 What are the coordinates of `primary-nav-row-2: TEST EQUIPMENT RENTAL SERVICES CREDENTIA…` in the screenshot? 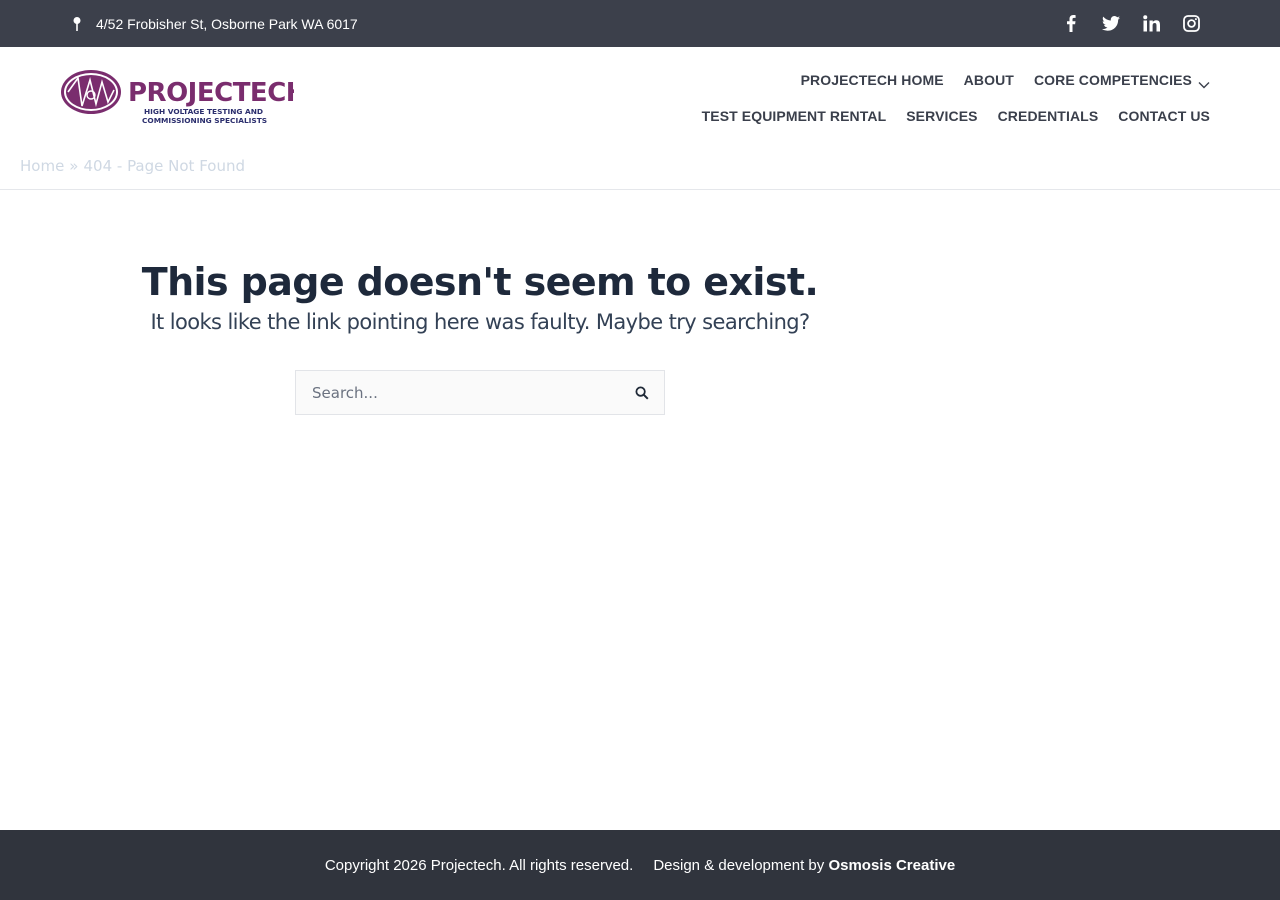 It's located at (956, 116).